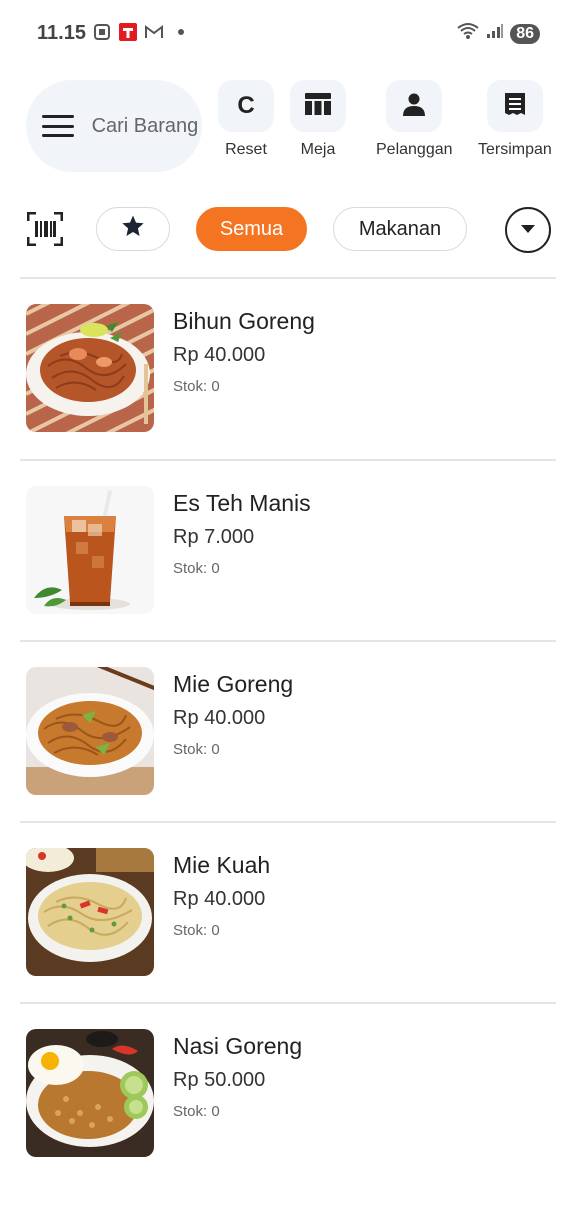  Describe the element at coordinates (90, 1093) in the screenshot. I see `product-image-nasi-goreng` at that location.